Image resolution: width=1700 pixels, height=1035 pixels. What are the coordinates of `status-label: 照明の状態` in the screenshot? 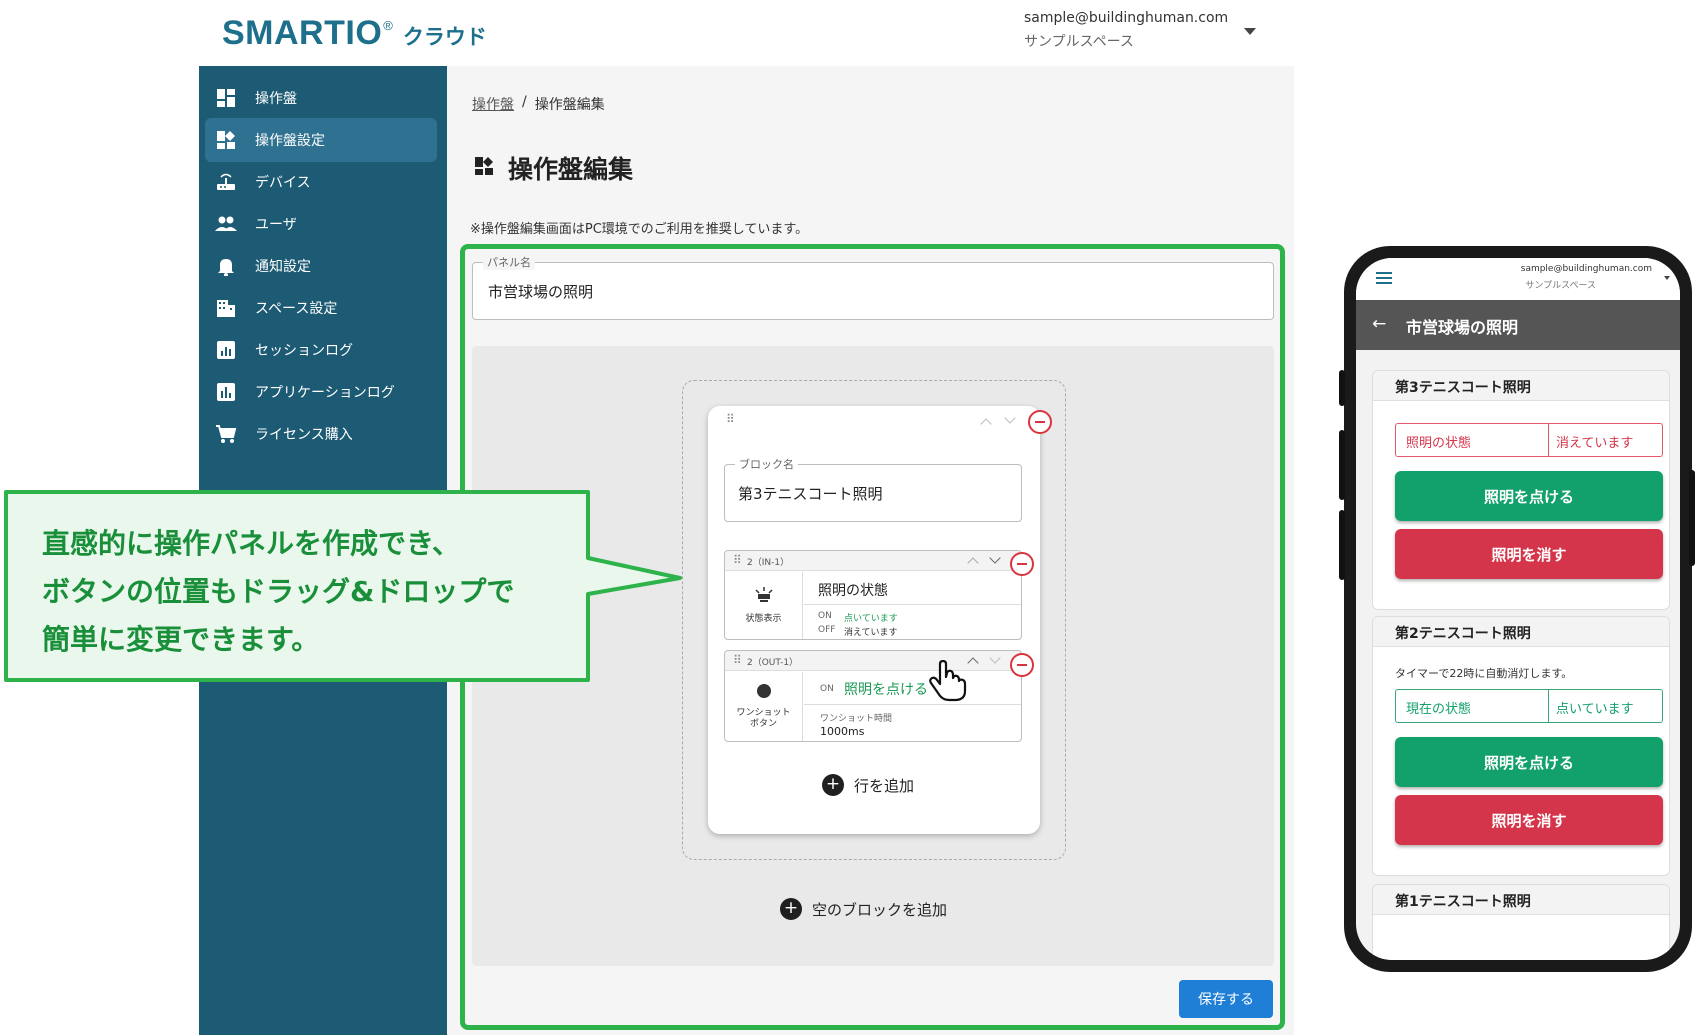 It's located at (1439, 443).